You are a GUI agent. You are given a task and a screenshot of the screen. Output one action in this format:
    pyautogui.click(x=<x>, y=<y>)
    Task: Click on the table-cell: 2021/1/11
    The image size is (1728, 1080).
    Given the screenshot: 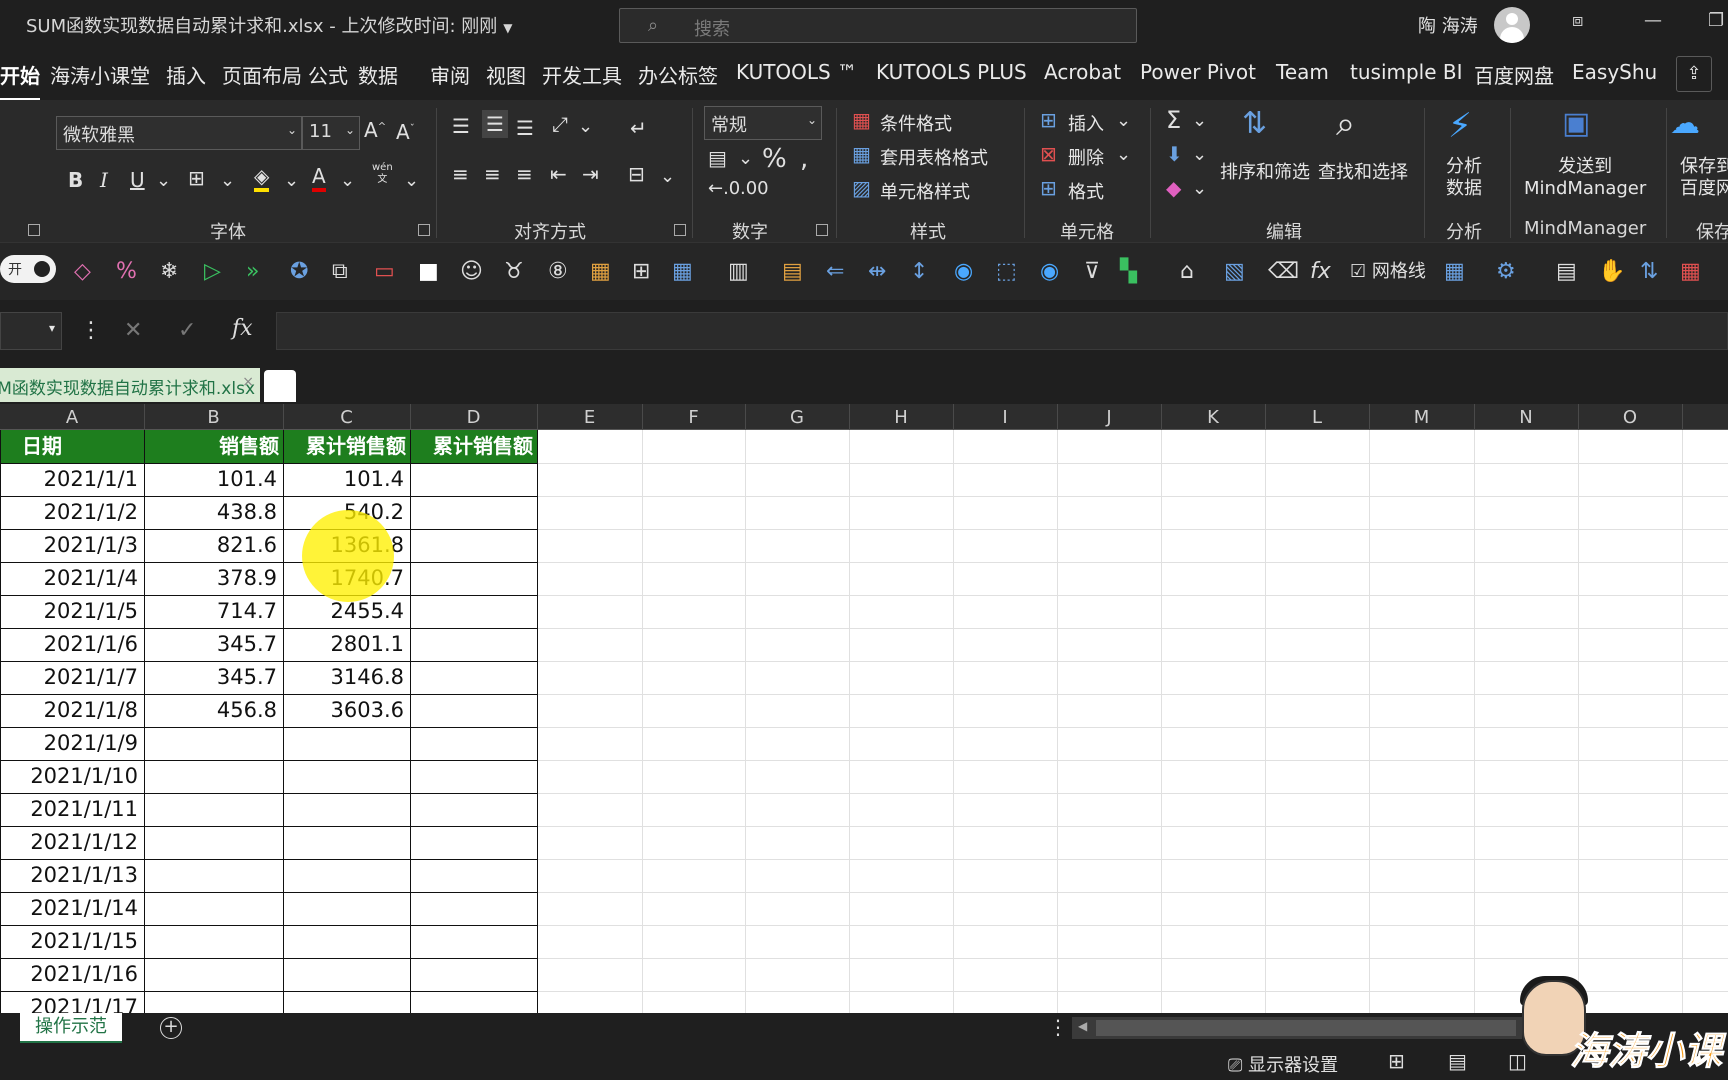 What is the action you would take?
    pyautogui.click(x=72, y=809)
    